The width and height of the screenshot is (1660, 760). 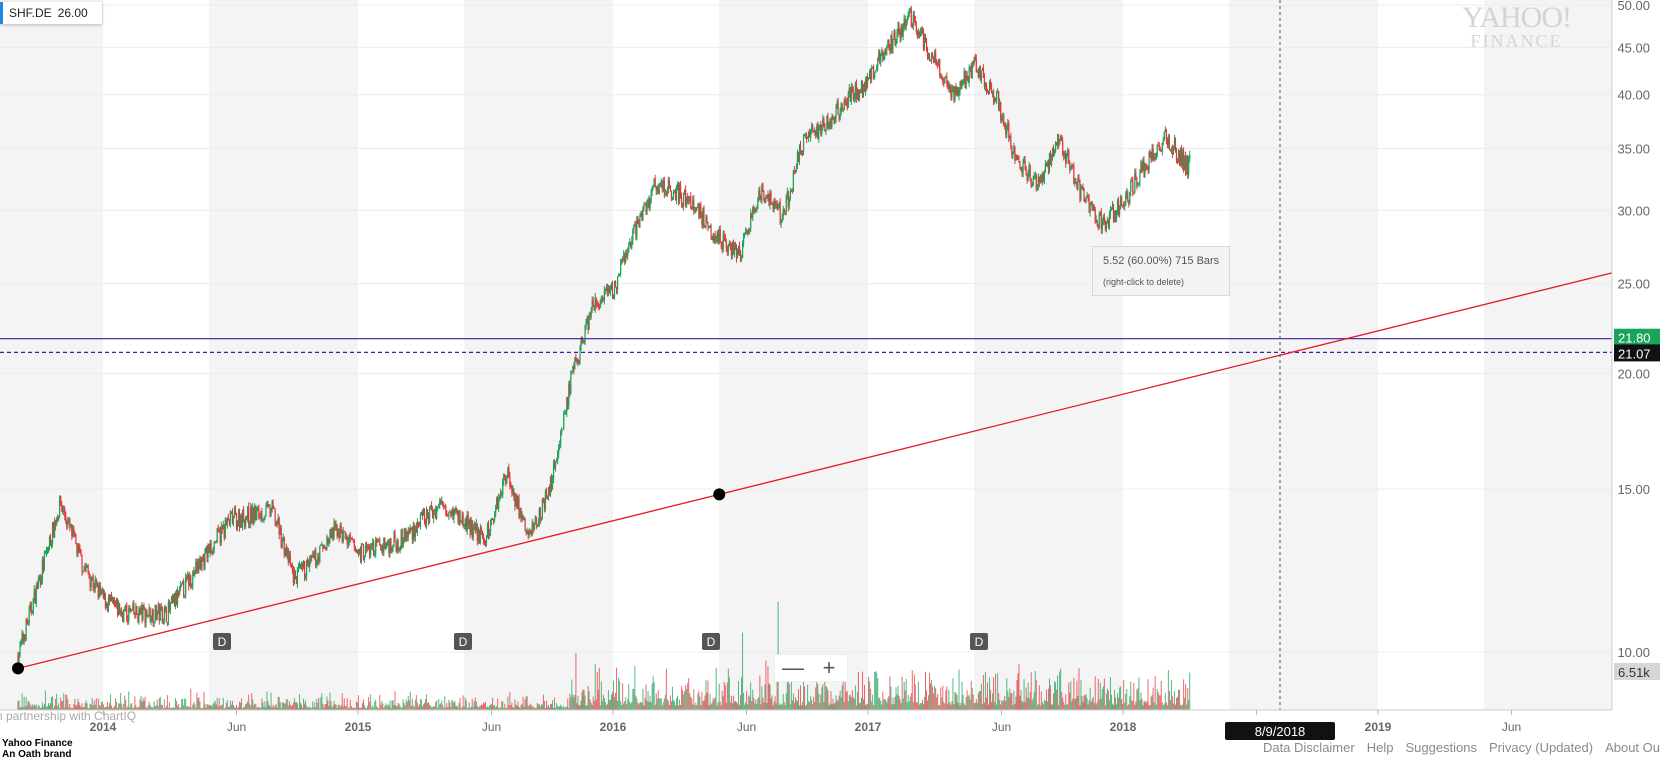 I want to click on x-tick-label: 2018, so click(x=1123, y=727).